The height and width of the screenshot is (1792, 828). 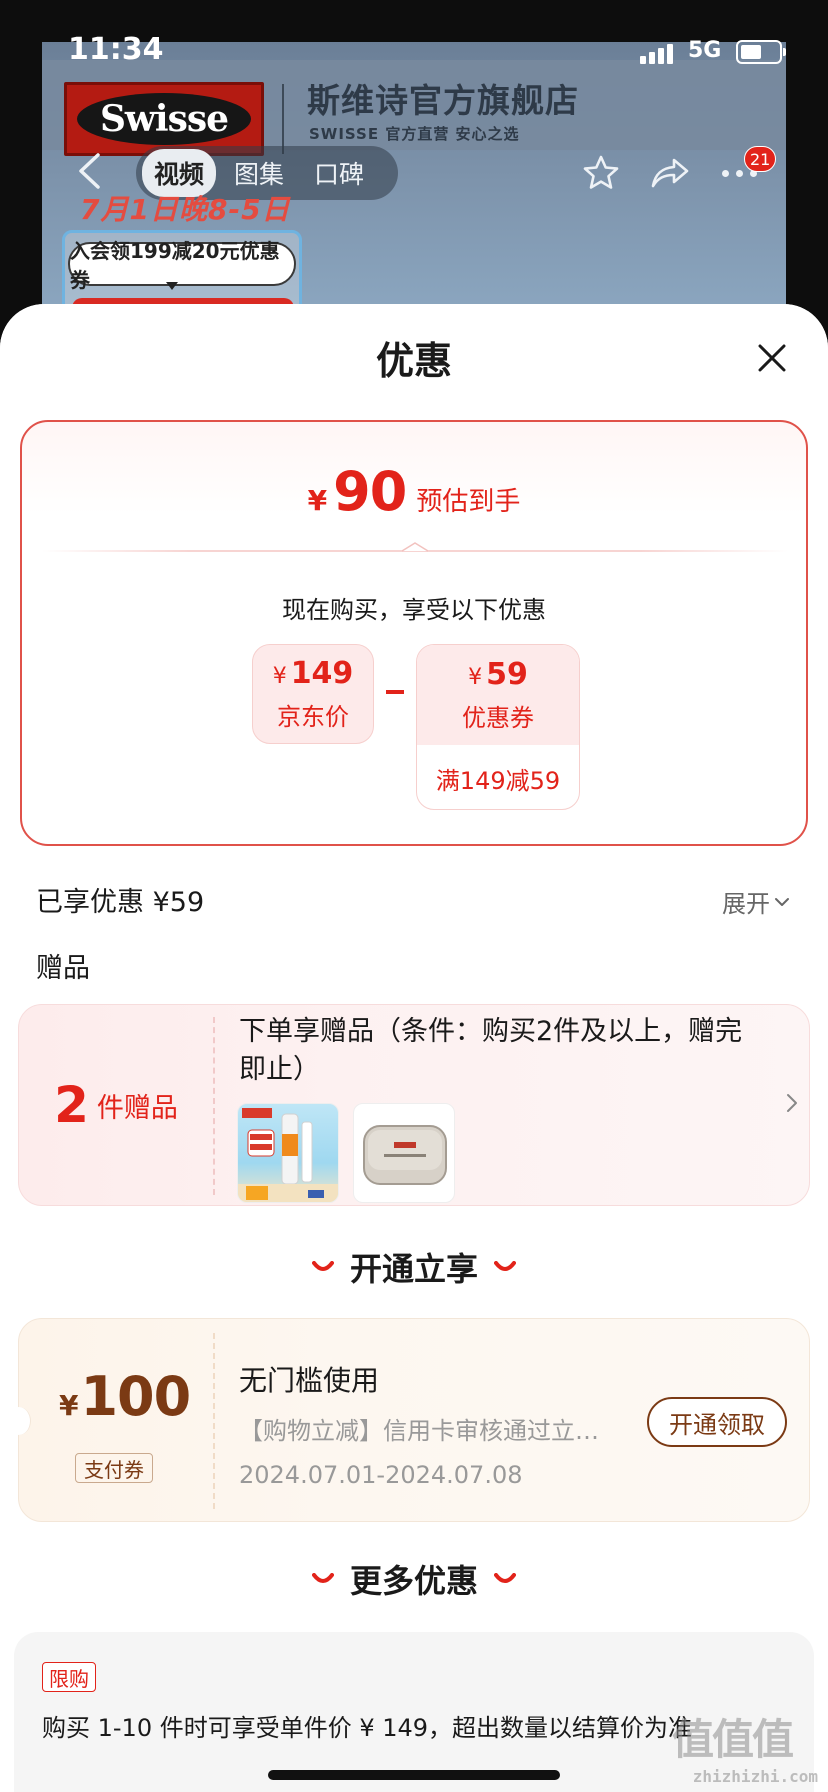 I want to click on tab-reviews: 口碑, so click(x=339, y=173).